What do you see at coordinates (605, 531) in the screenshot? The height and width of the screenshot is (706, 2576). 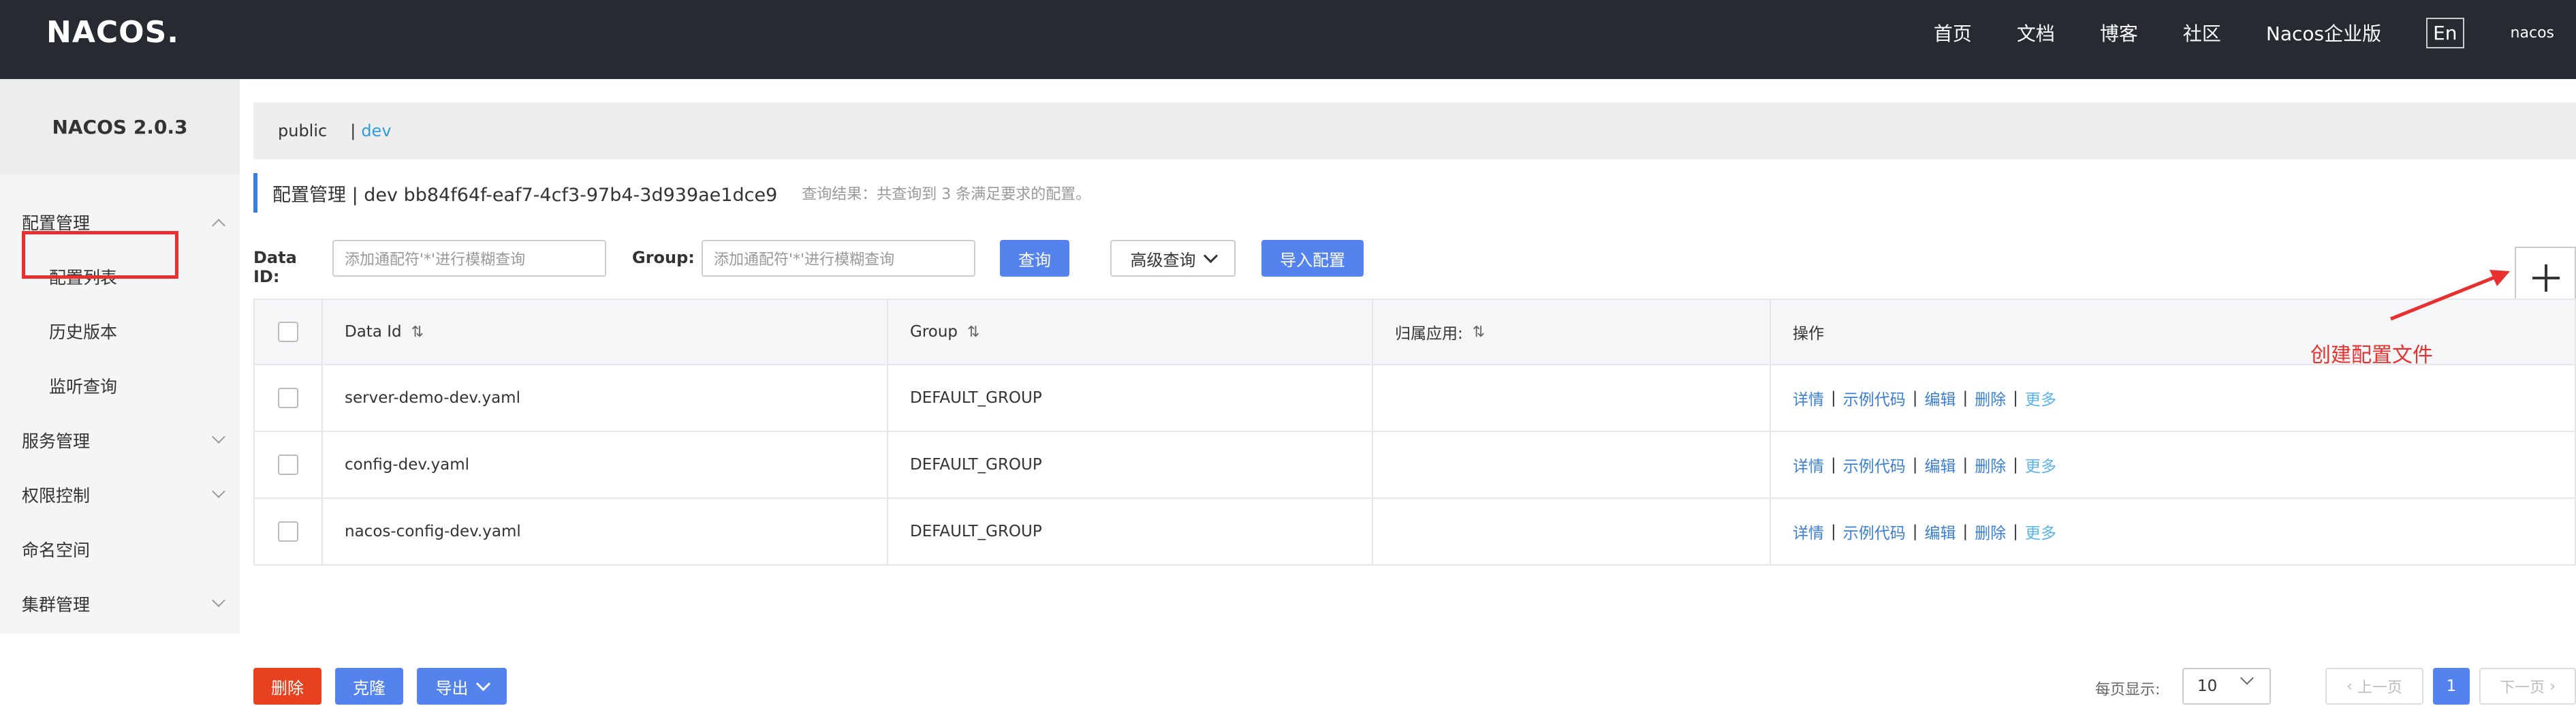 I see `data-id-cell: nacos-config-dev.yaml` at bounding box center [605, 531].